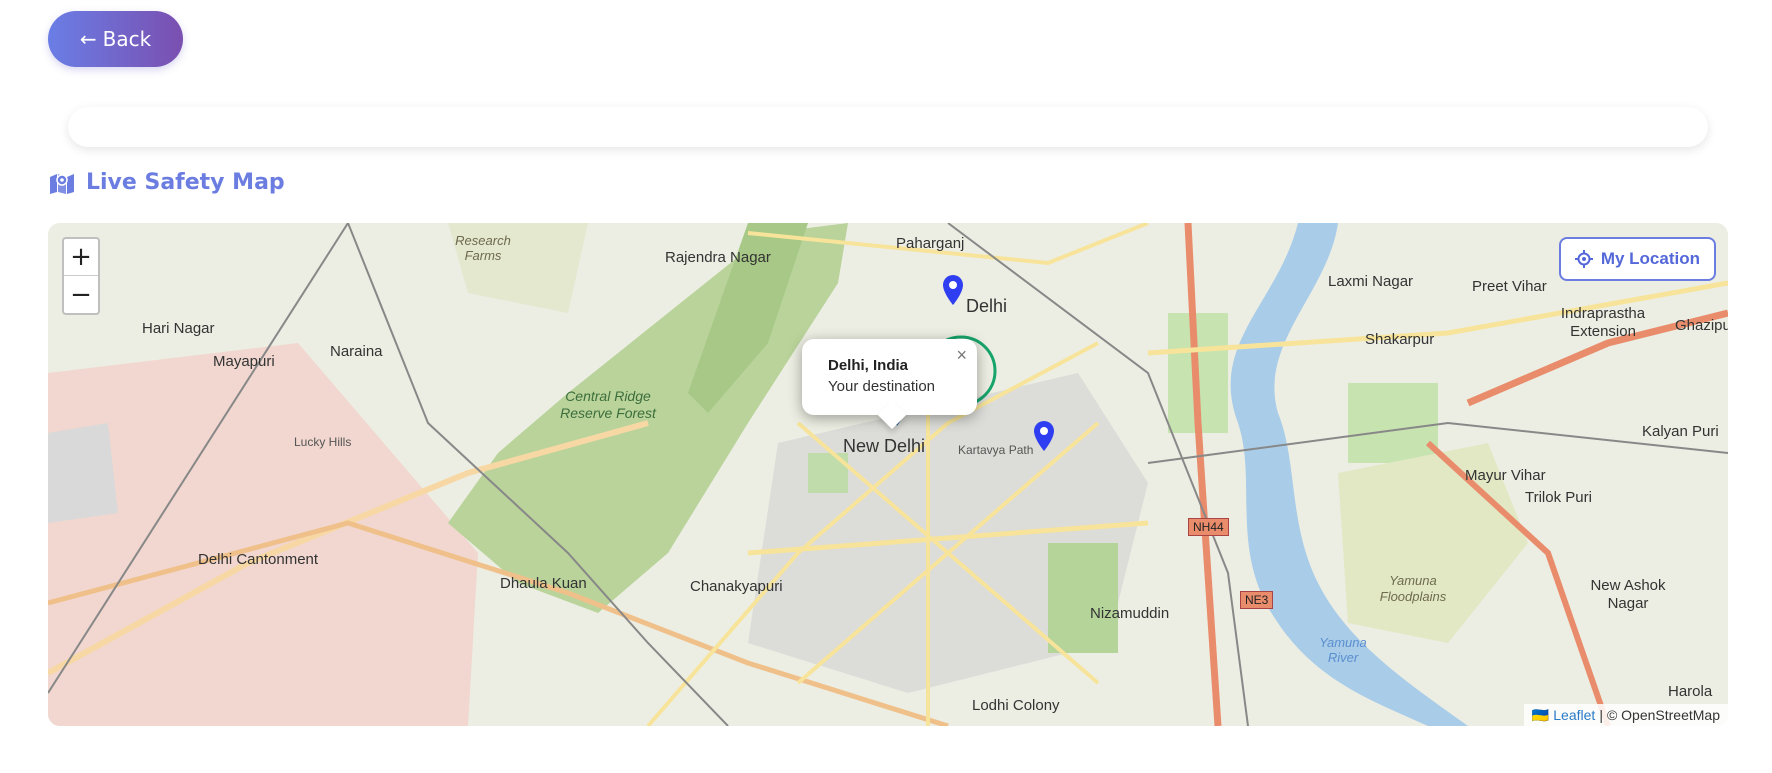  Describe the element at coordinates (81, 294) in the screenshot. I see `zoom-out-button: −` at that location.